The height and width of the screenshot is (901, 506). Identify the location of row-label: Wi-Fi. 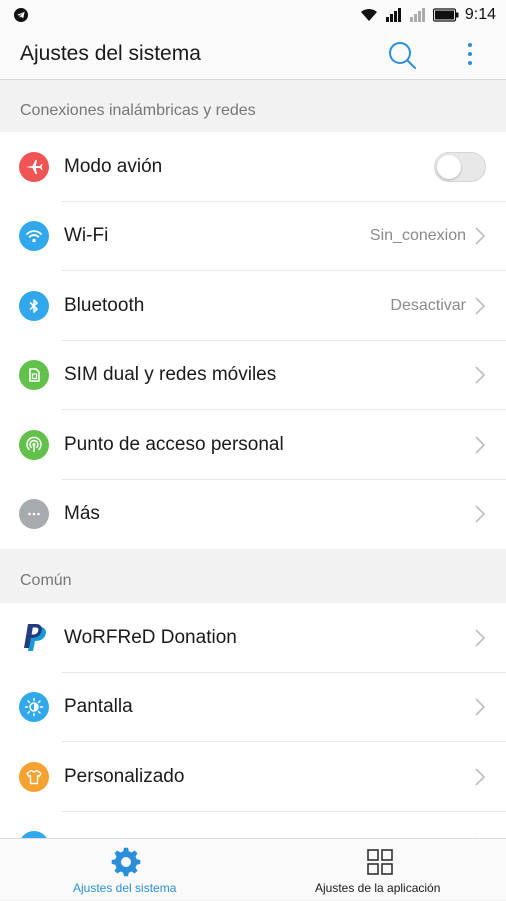
(86, 236).